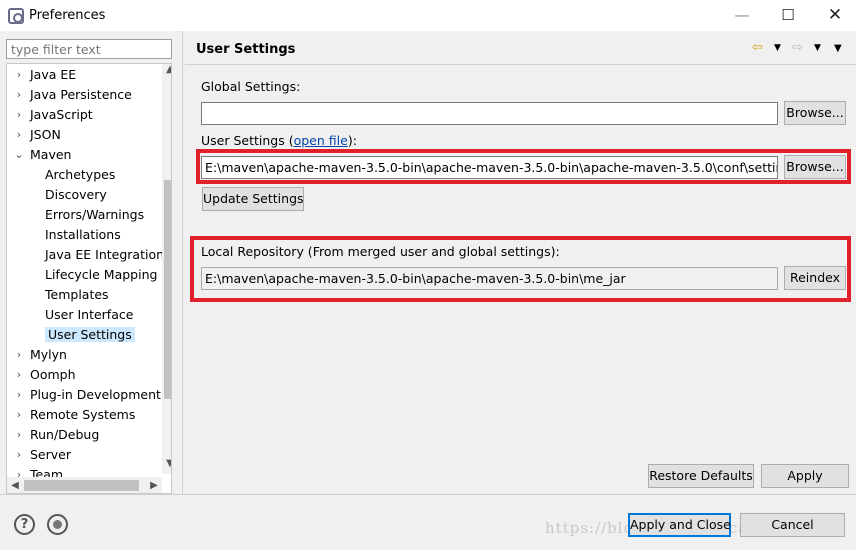 The height and width of the screenshot is (550, 856). Describe the element at coordinates (352, 140) in the screenshot. I see `user-settings-label-suffix: ):` at that location.